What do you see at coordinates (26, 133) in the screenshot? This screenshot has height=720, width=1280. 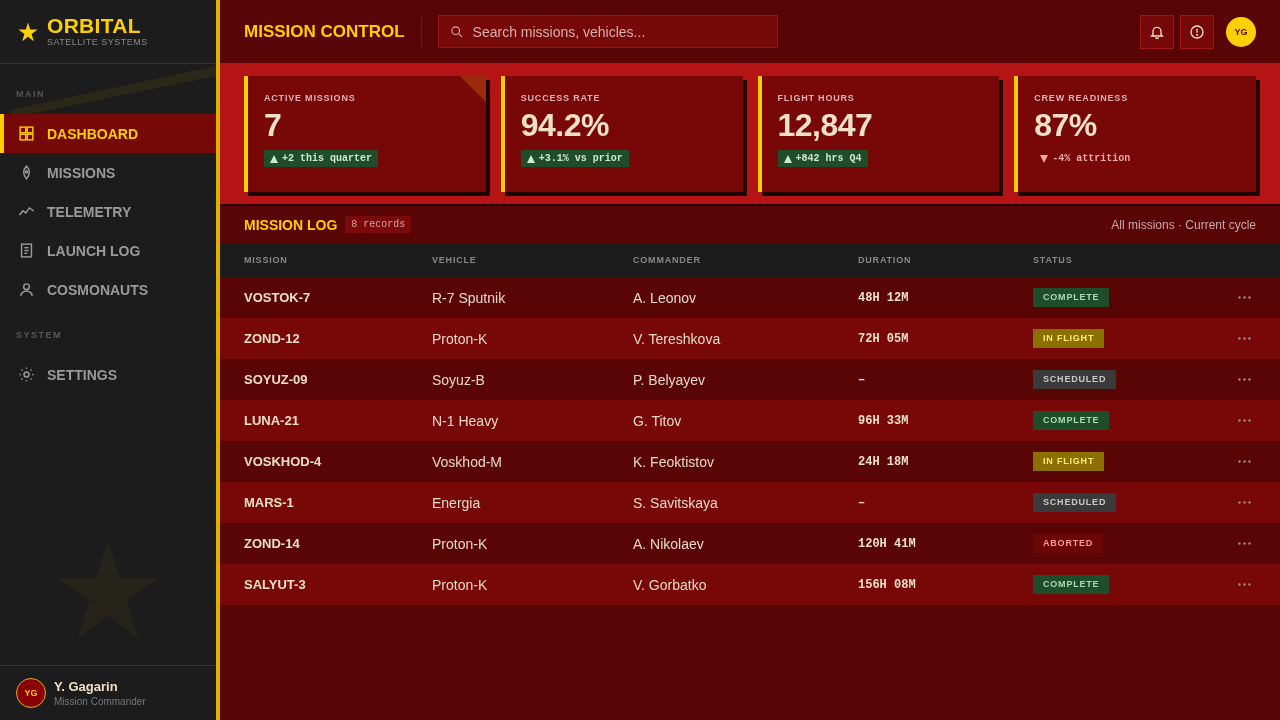 I see `grid-icon` at bounding box center [26, 133].